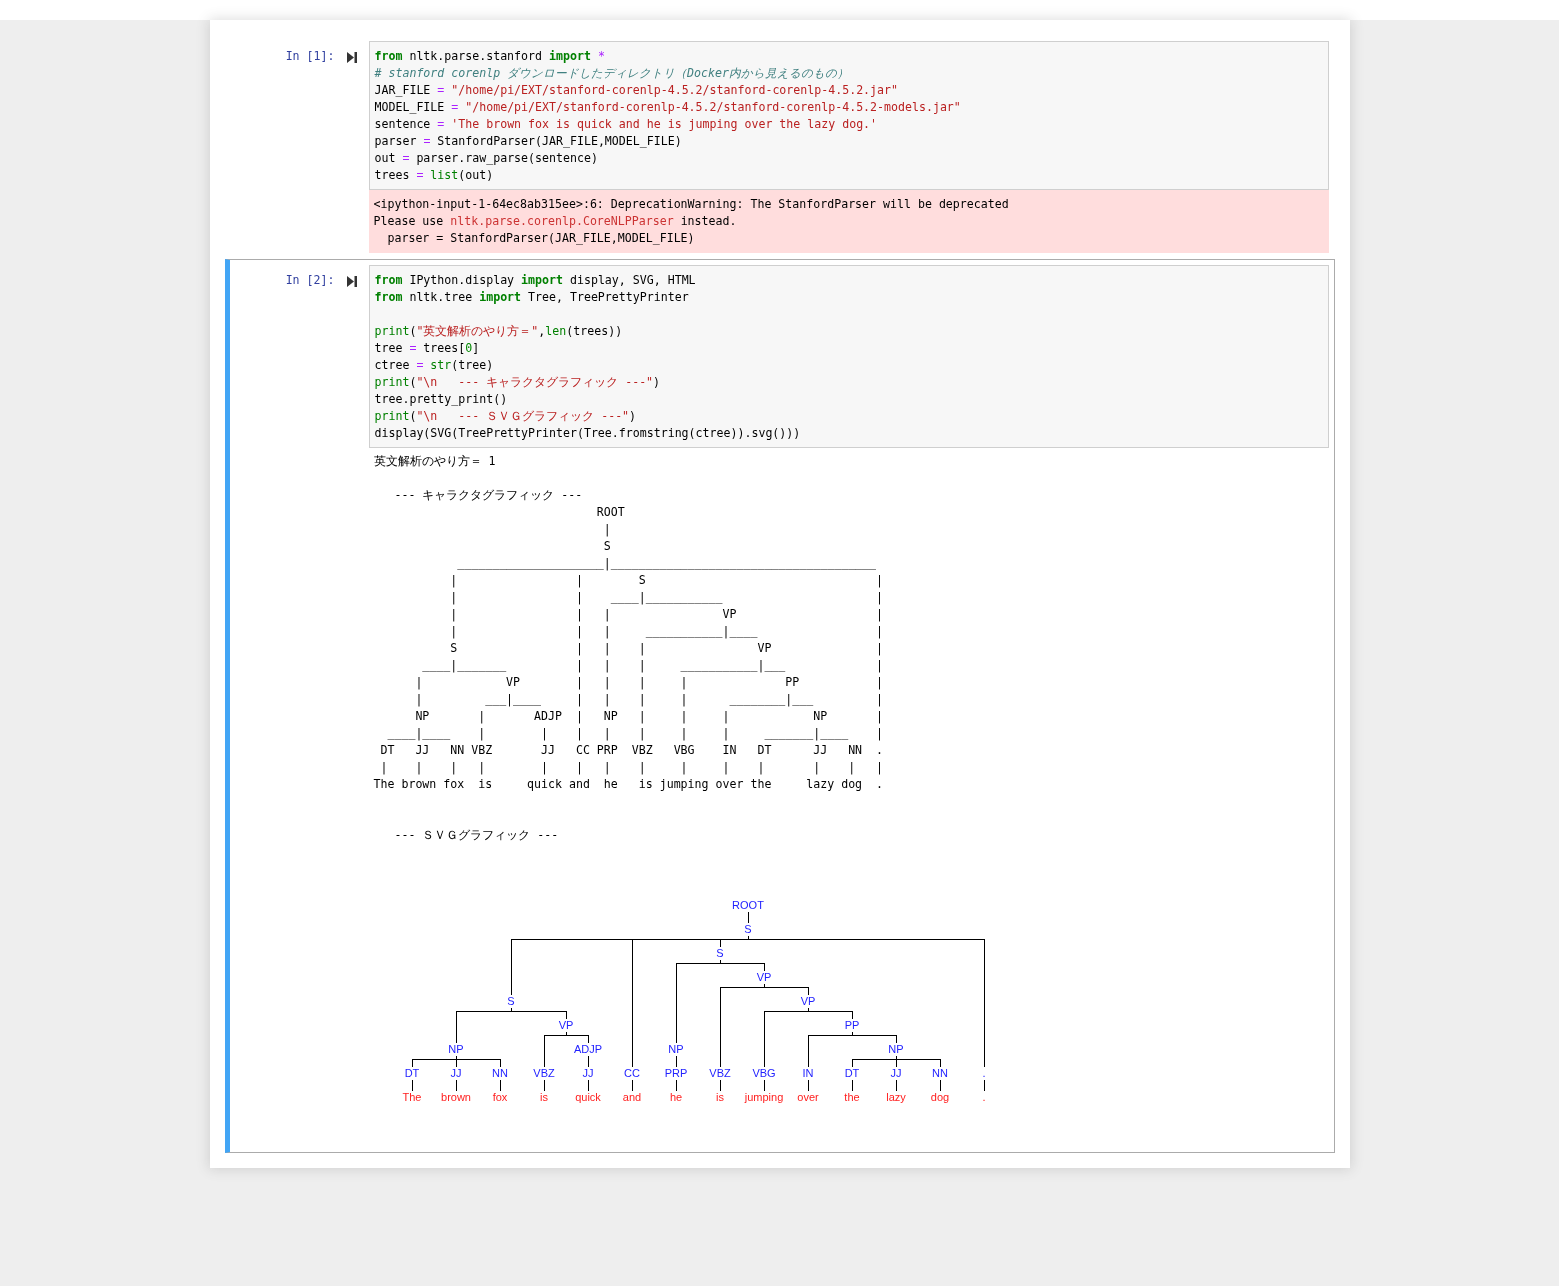 The image size is (1559, 1286). What do you see at coordinates (631, 1096) in the screenshot?
I see `tree-word: and` at bounding box center [631, 1096].